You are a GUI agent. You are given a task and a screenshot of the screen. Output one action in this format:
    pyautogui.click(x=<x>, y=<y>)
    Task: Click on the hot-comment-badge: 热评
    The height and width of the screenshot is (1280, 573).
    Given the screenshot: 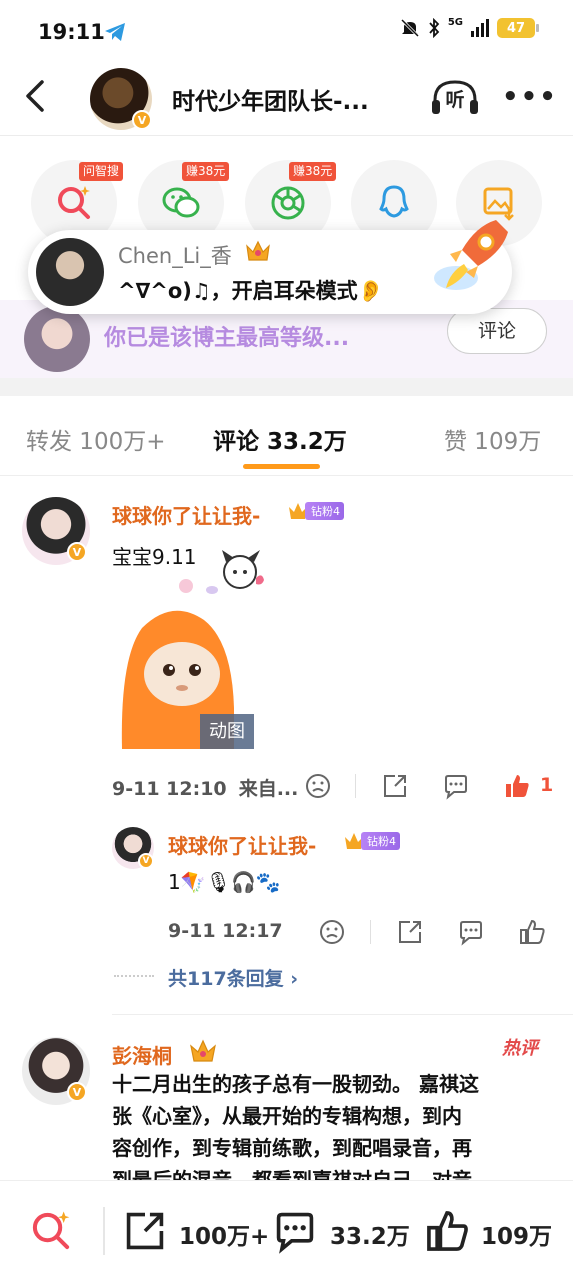 What is the action you would take?
    pyautogui.click(x=520, y=1048)
    